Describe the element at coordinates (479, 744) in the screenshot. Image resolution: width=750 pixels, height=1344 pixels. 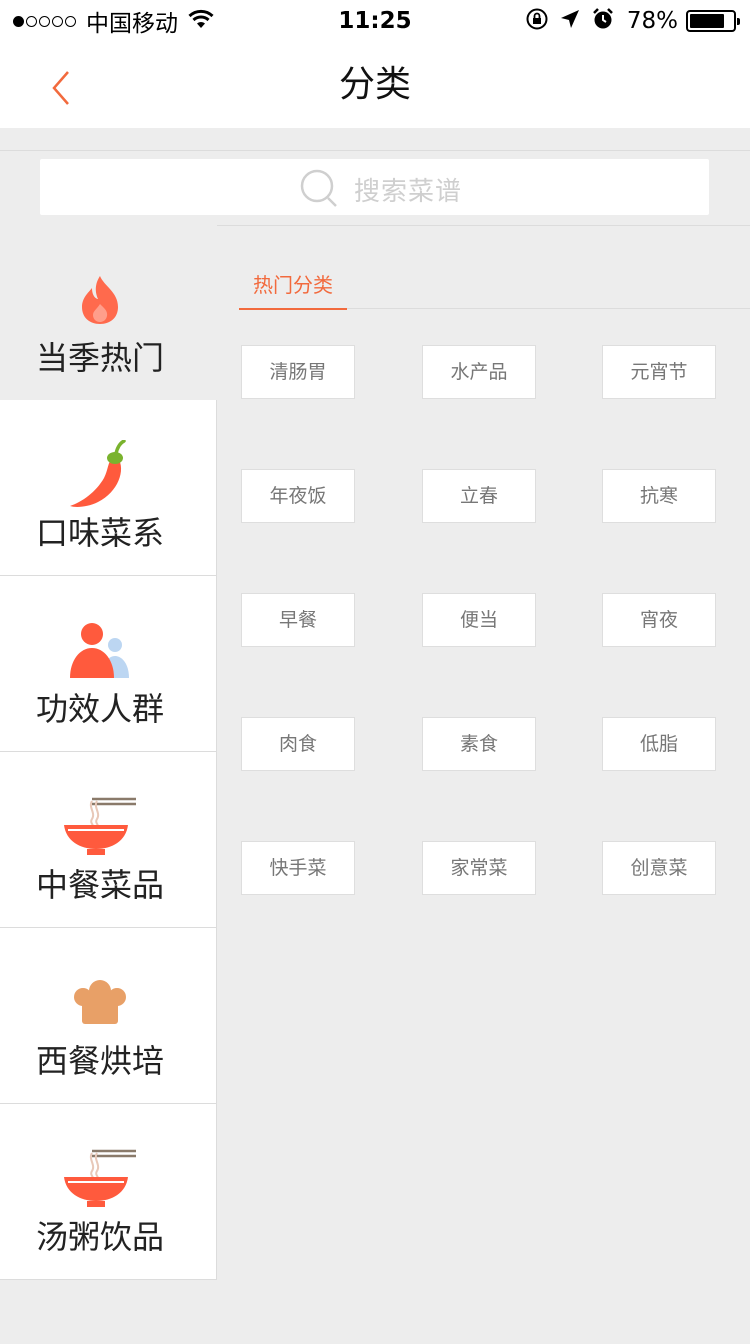
I see `tag-button: 素食` at that location.